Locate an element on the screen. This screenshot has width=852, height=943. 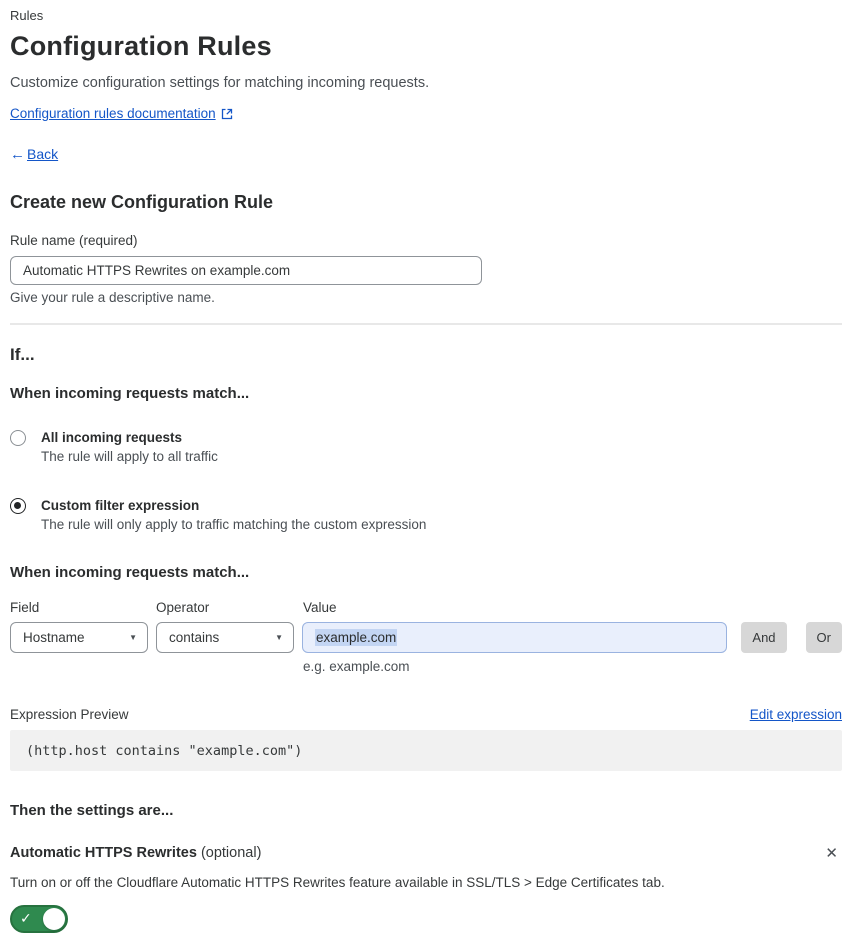
value-input-text: example.com is located at coordinates (356, 637).